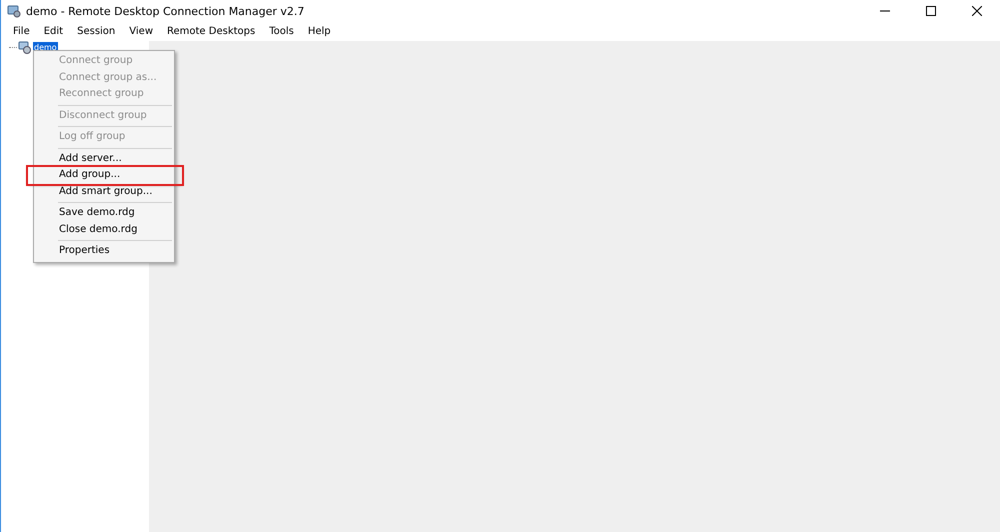 The image size is (1000, 532). Describe the element at coordinates (141, 31) in the screenshot. I see `menu-item: View` at that location.